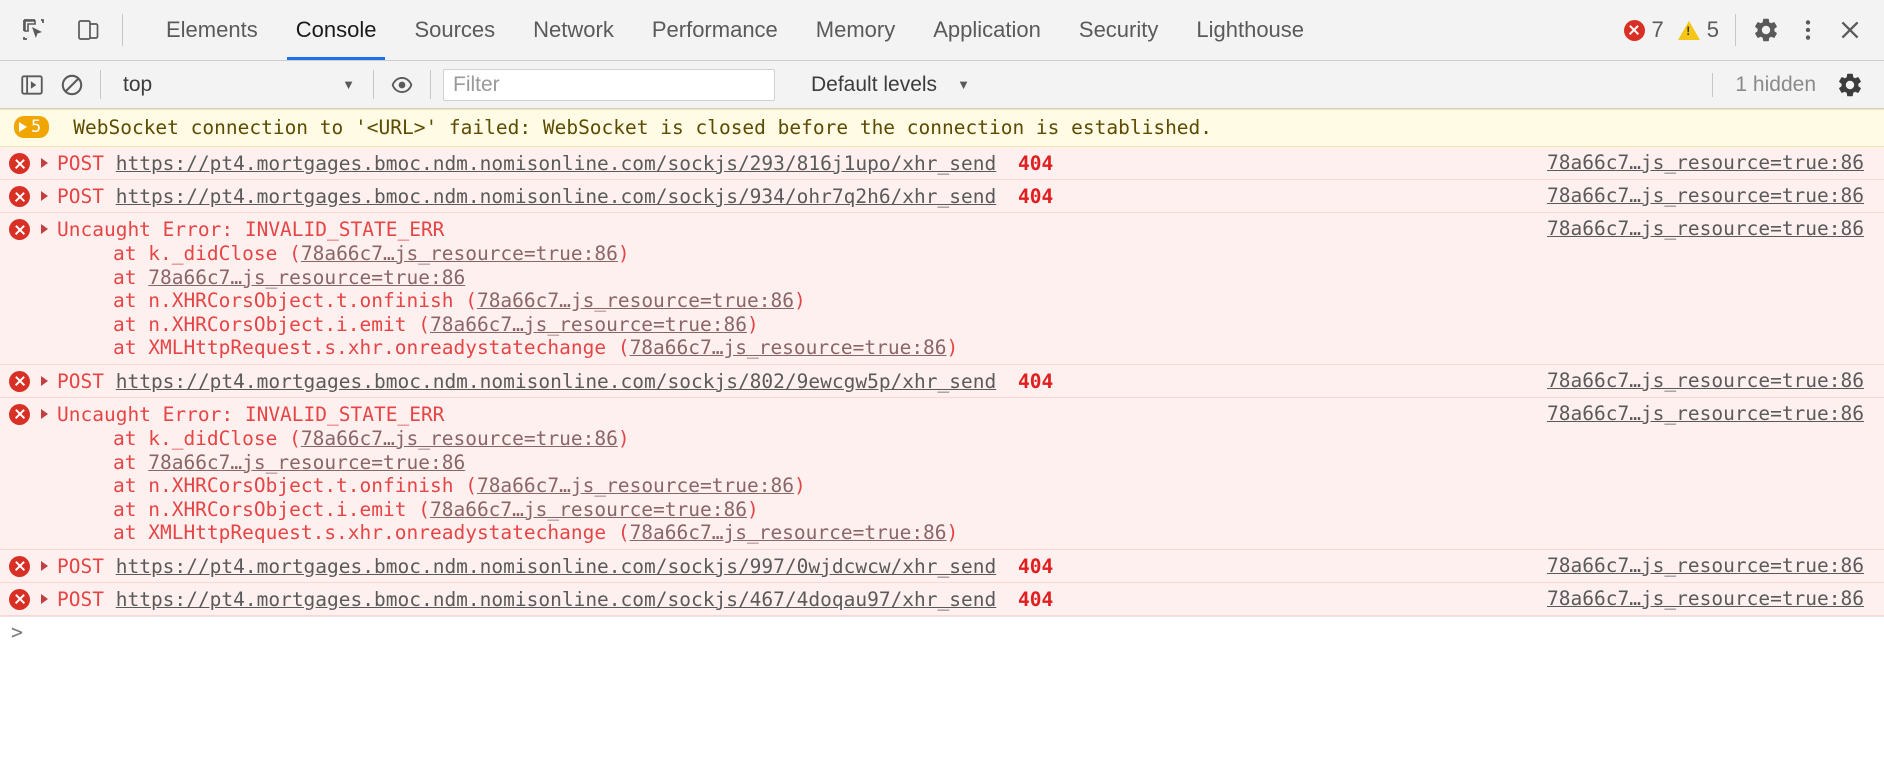 The height and width of the screenshot is (770, 1884). I want to click on execute-script-icon, so click(32, 85).